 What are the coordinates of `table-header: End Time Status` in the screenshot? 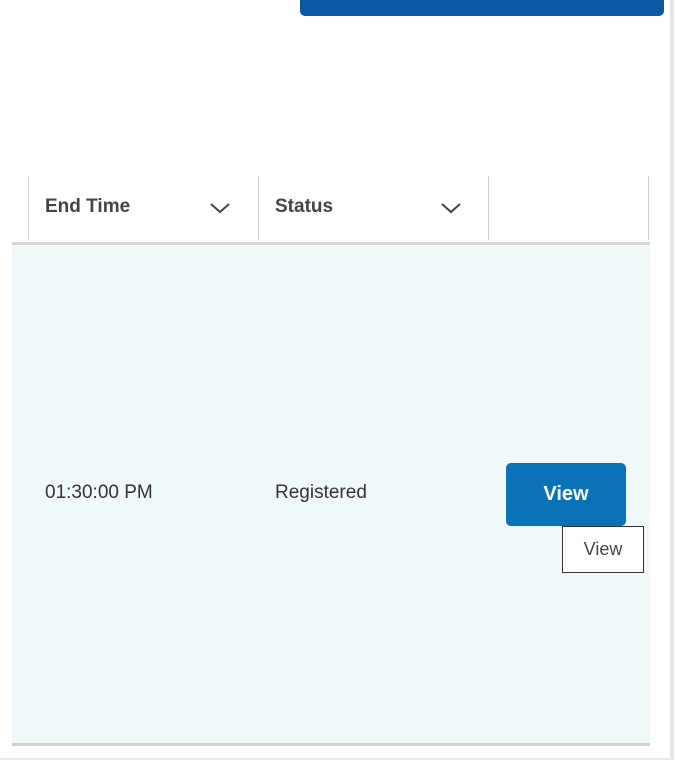 It's located at (331, 210).